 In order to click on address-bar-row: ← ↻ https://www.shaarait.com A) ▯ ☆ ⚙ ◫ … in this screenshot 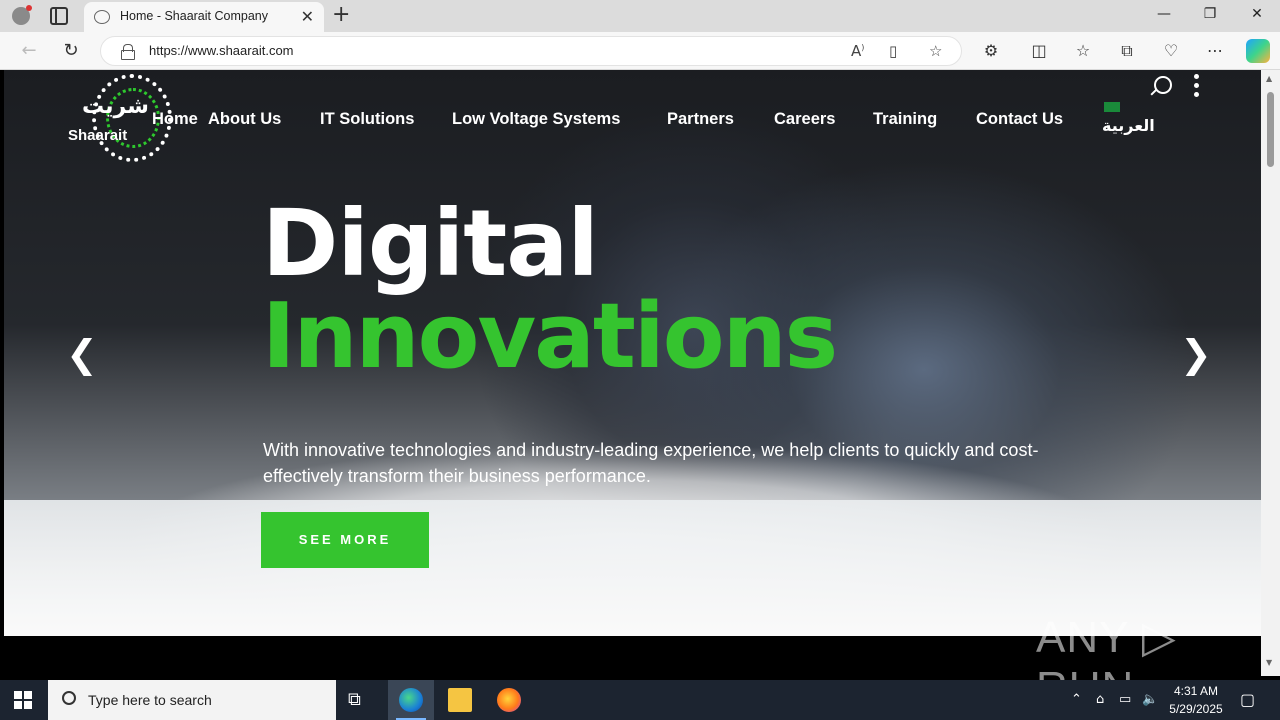, I will do `click(640, 51)`.